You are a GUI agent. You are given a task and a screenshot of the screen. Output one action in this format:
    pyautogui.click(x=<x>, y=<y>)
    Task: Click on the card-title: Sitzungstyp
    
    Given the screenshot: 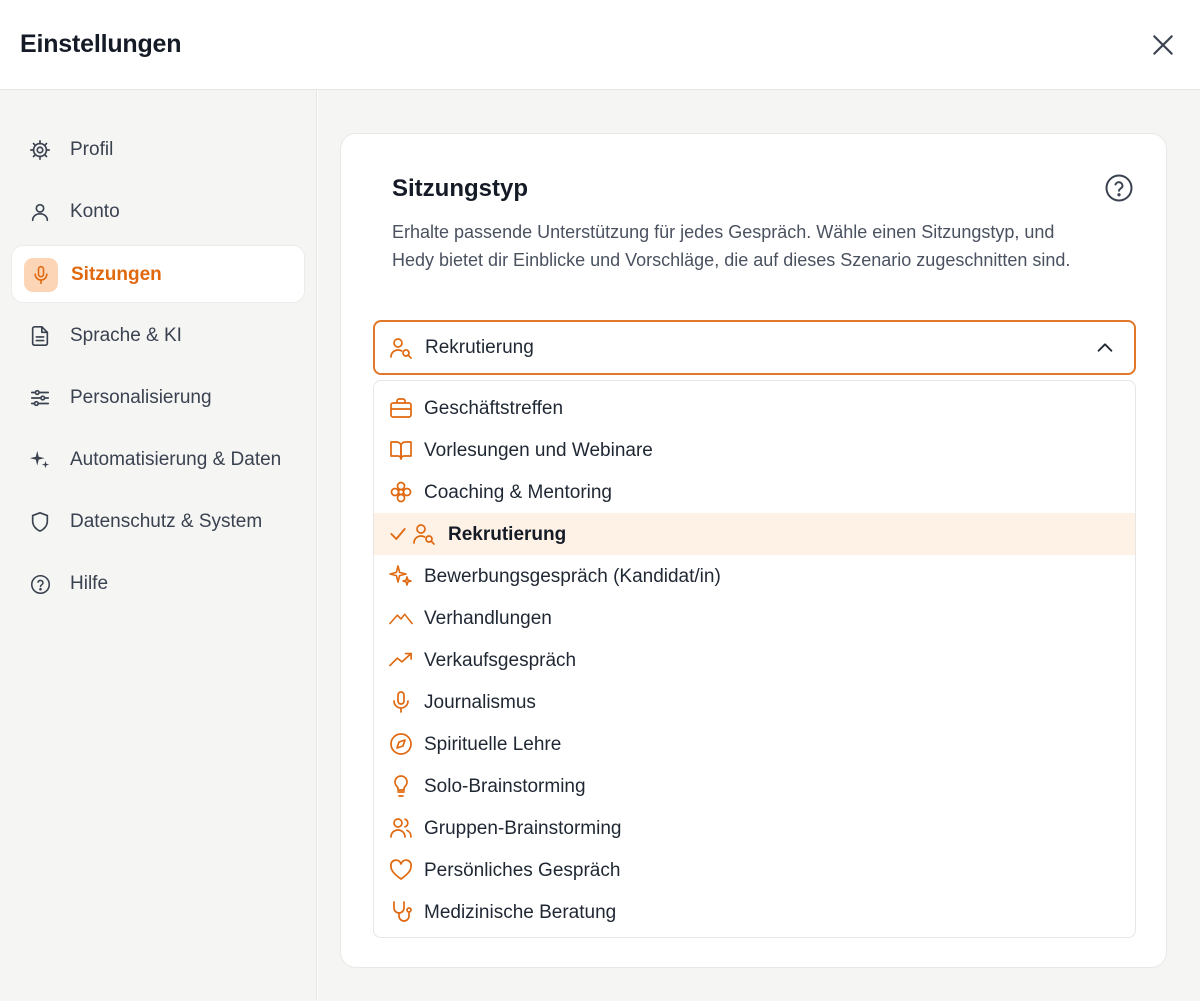 What is the action you would take?
    pyautogui.click(x=460, y=188)
    